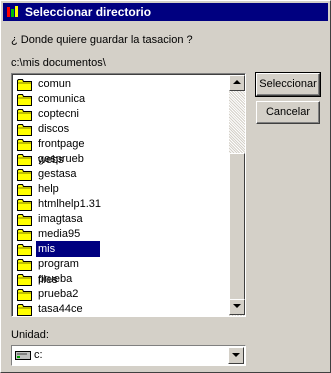  I want to click on drive-icon, so click(23, 355).